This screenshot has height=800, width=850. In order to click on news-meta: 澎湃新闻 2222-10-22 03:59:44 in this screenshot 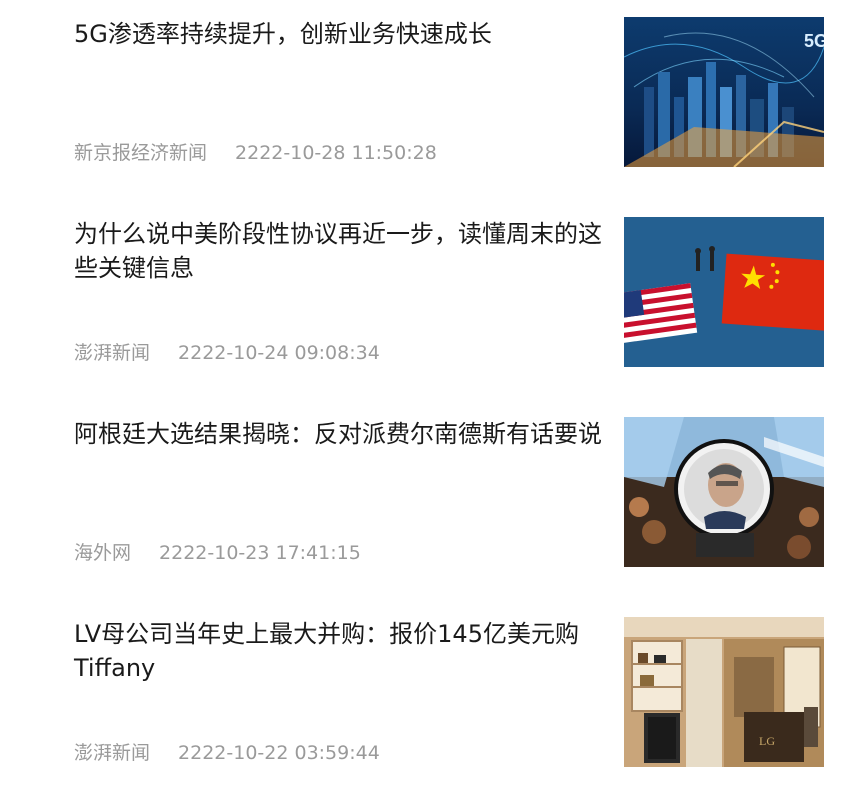, I will do `click(227, 753)`.